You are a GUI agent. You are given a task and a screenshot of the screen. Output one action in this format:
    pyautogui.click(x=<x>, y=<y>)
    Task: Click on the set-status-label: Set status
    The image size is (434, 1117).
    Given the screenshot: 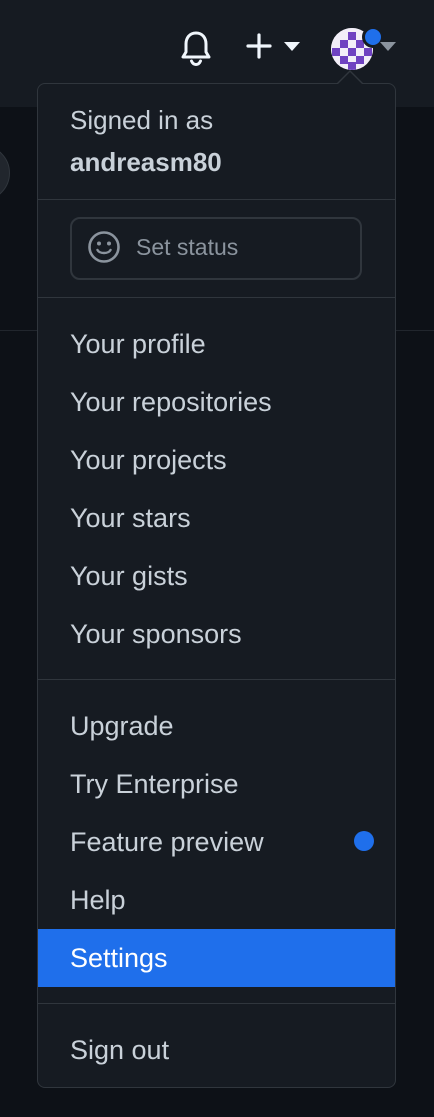 What is the action you would take?
    pyautogui.click(x=187, y=247)
    